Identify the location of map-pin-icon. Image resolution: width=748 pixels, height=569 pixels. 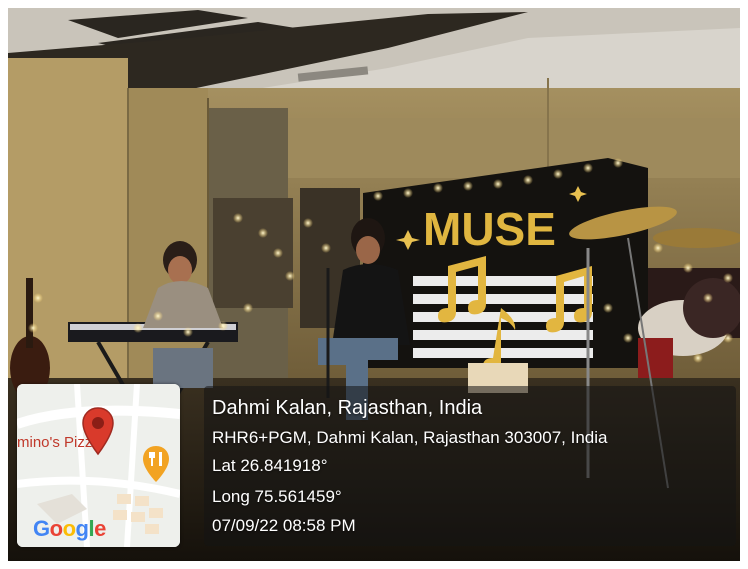
(98, 431).